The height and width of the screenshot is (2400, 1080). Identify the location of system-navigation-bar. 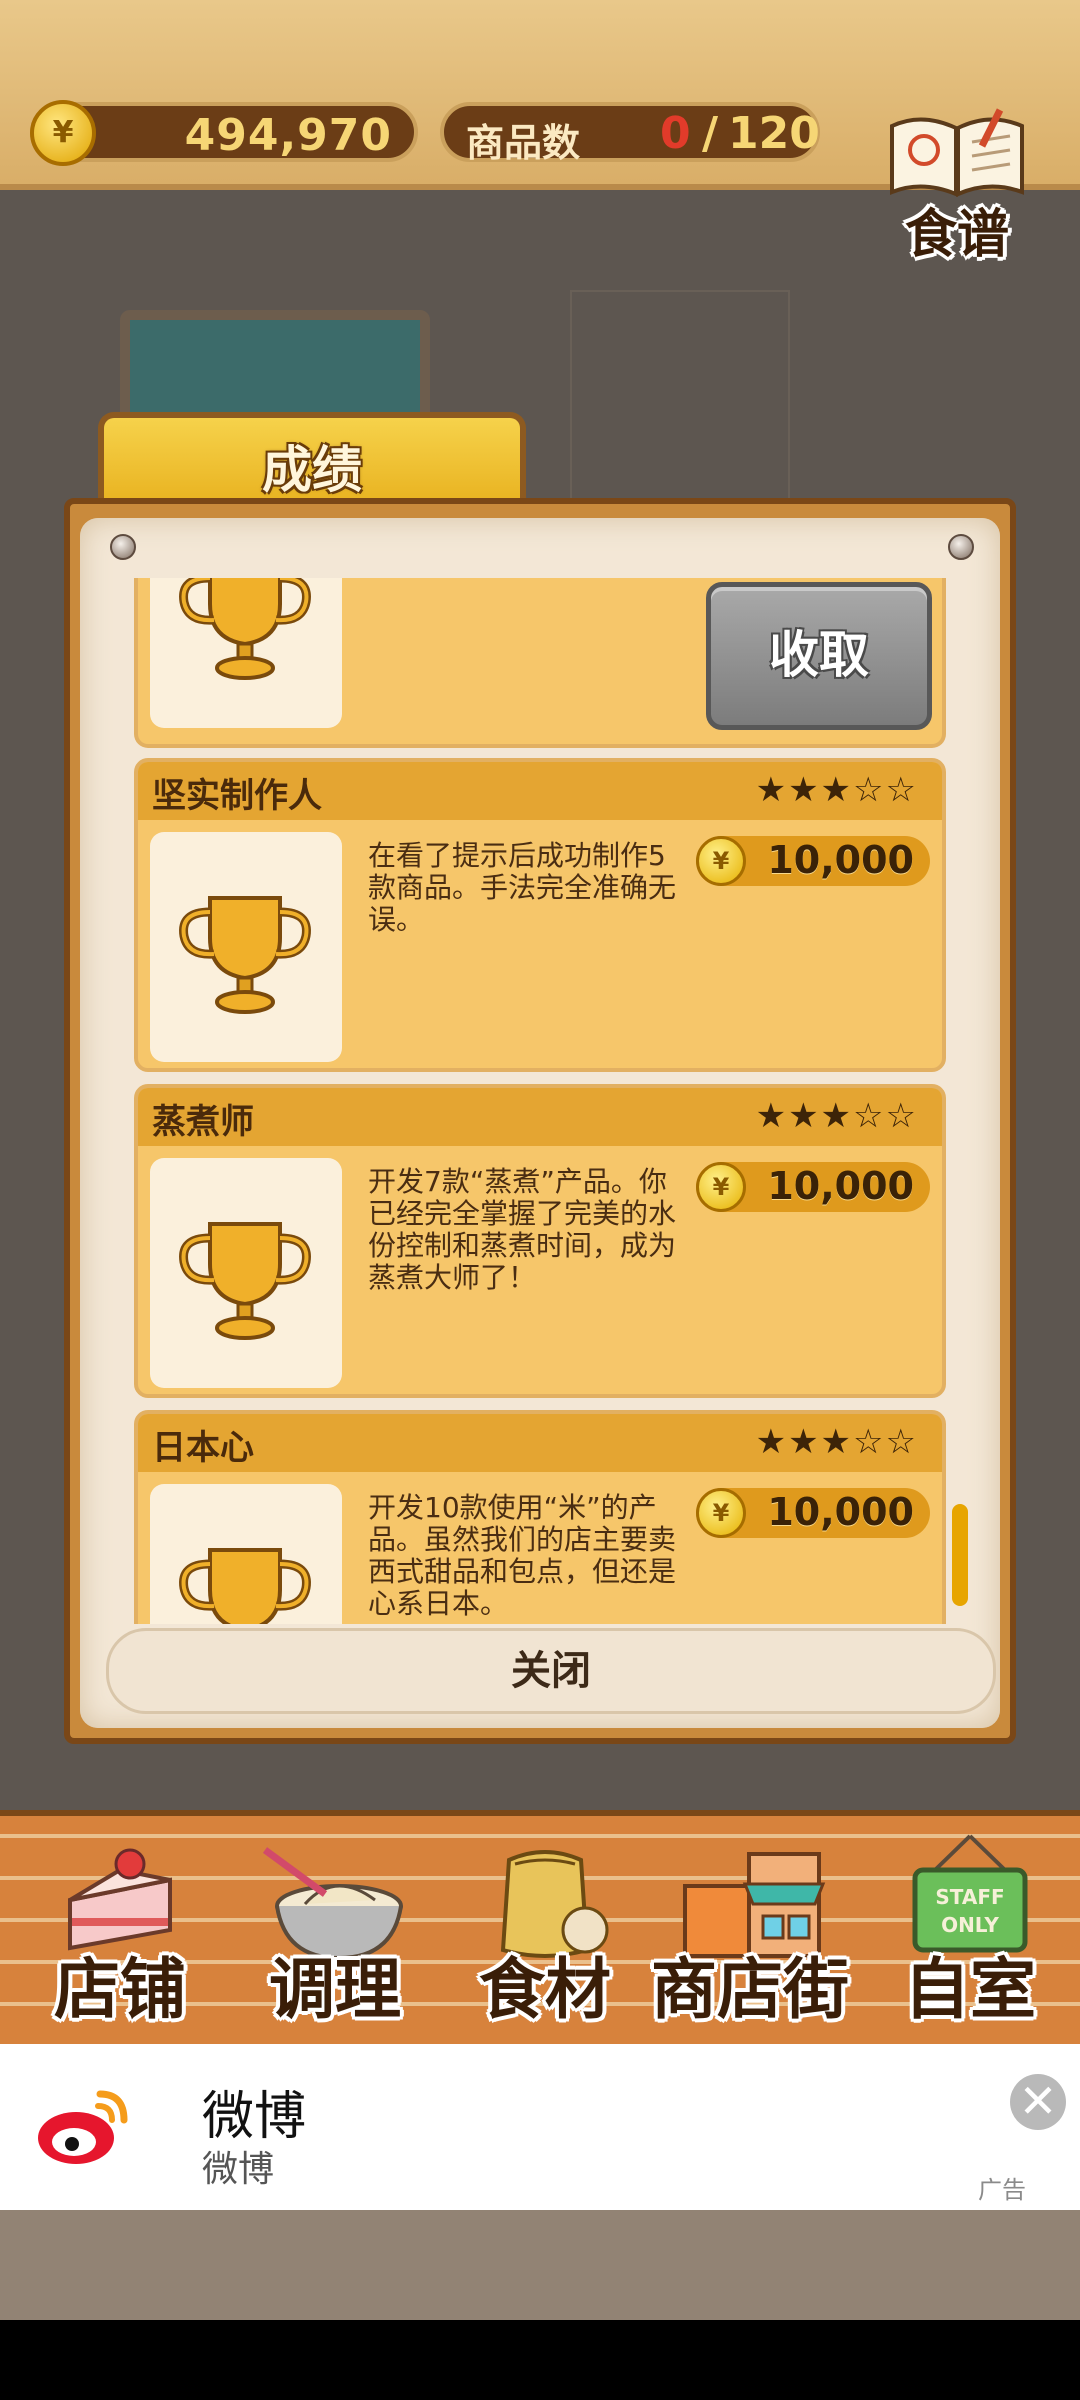
(540, 2360).